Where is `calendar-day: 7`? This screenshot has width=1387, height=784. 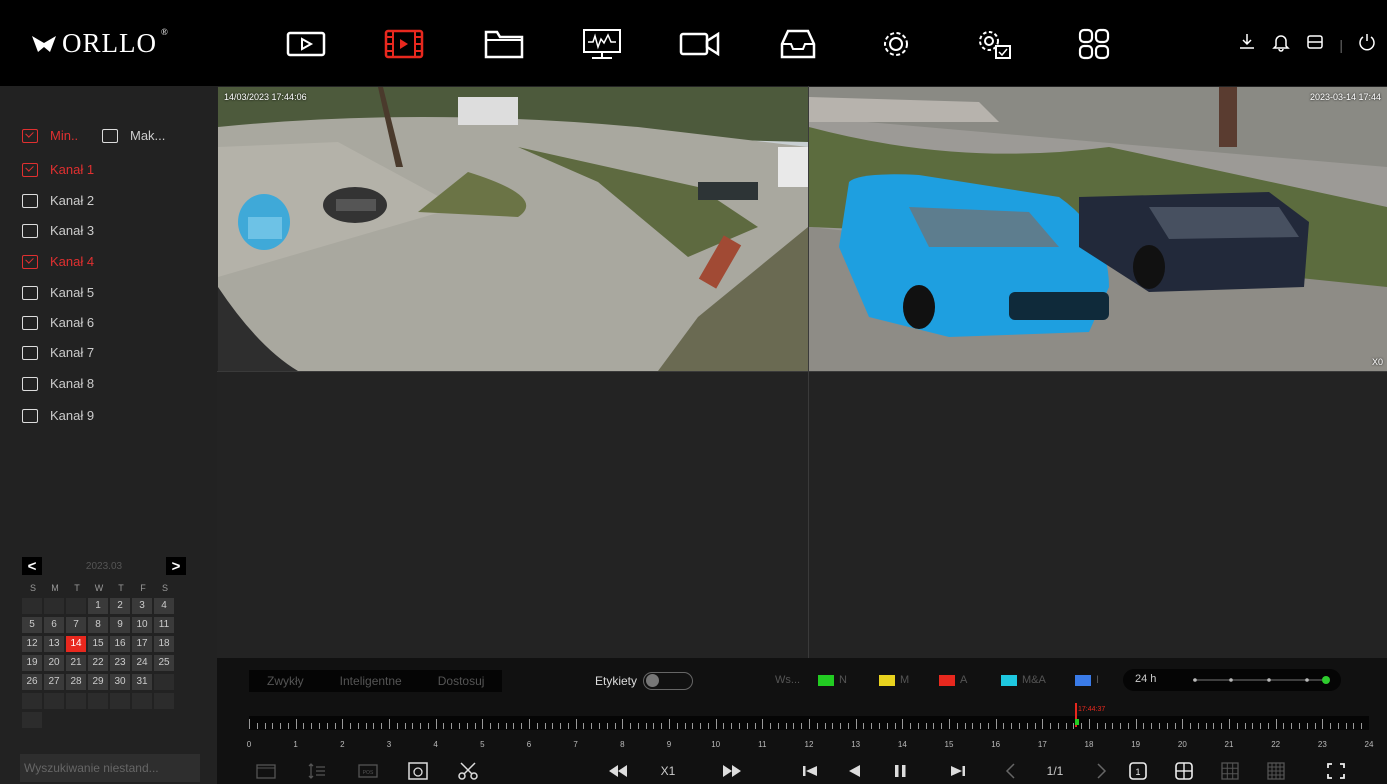 calendar-day: 7 is located at coordinates (76, 625).